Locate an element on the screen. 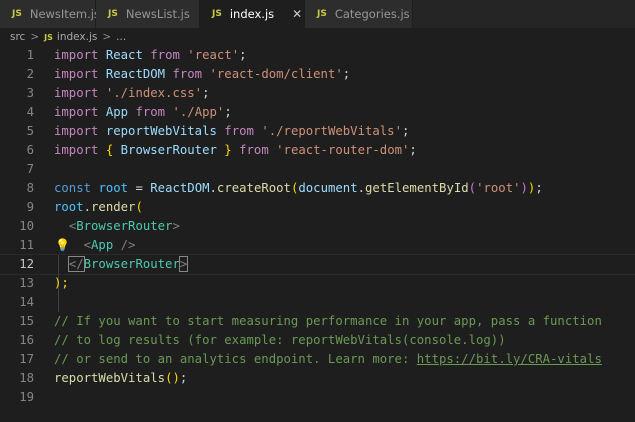 The height and width of the screenshot is (422, 635). tab-label: NewsItem.js is located at coordinates (64, 14).